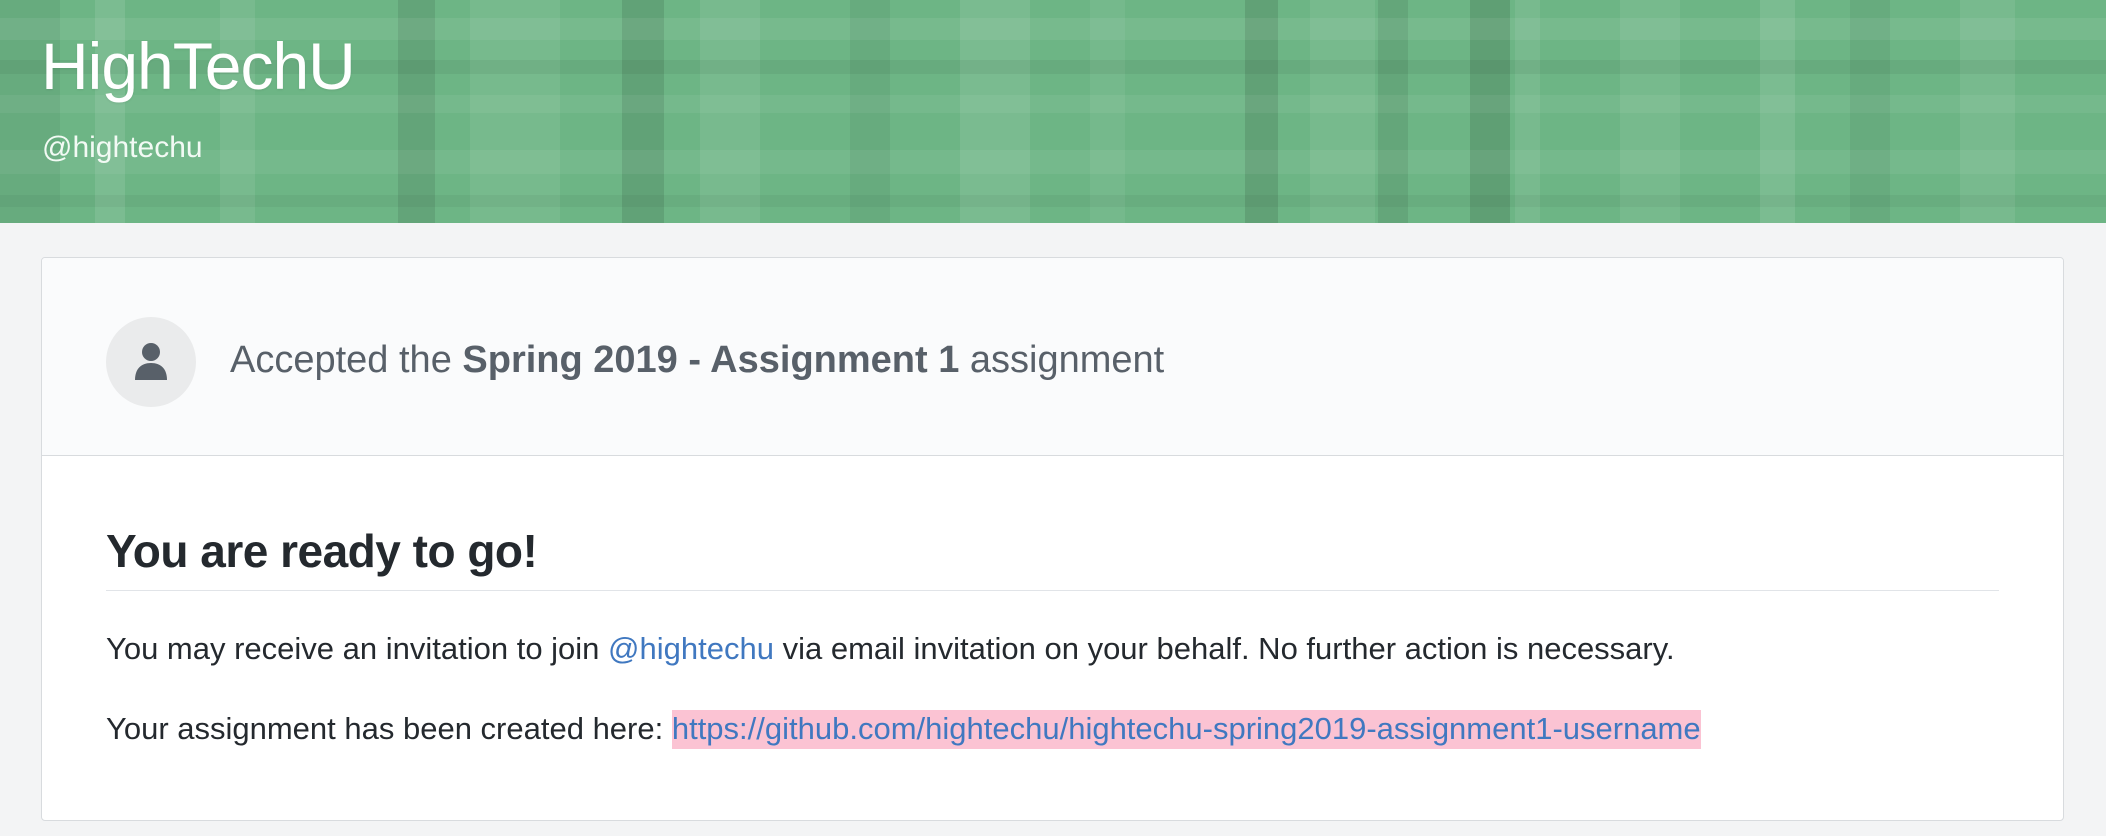 The width and height of the screenshot is (2106, 836). I want to click on org-name: HighTechU, so click(198, 66).